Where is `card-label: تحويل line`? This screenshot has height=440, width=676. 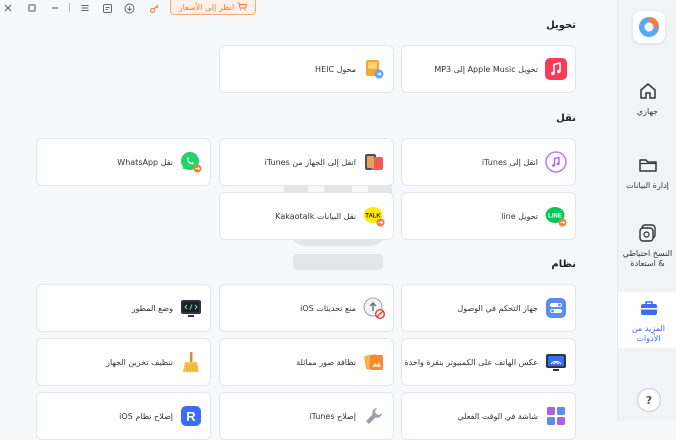
card-label: تحويل line is located at coordinates (519, 216).